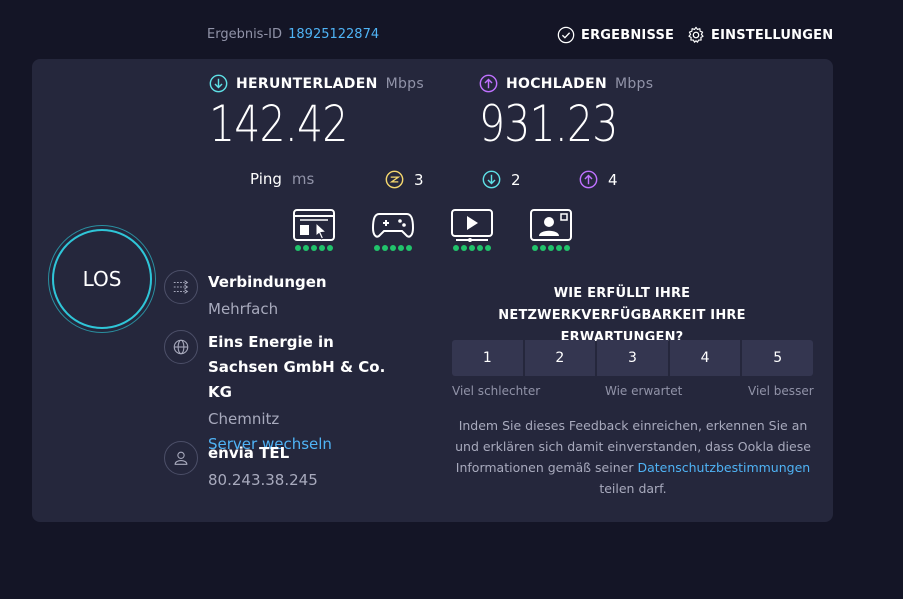  What do you see at coordinates (496, 391) in the screenshot?
I see `scale-label-low: Viel schlechter` at bounding box center [496, 391].